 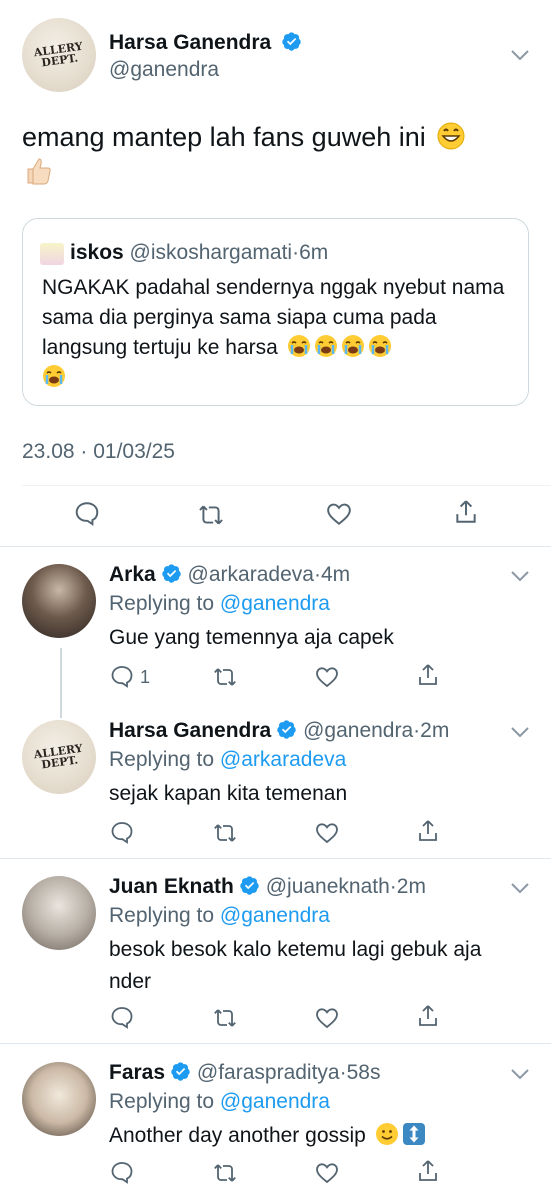 I want to click on reply-count: 1, so click(x=145, y=677).